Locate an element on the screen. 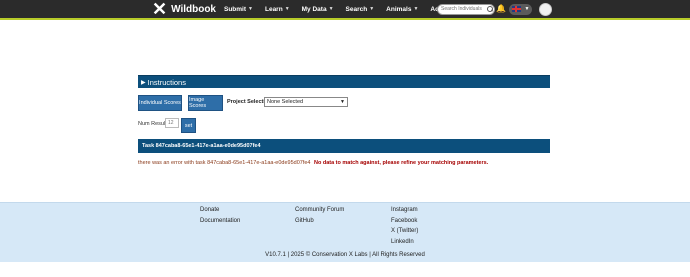  nav-search-box is located at coordinates (466, 9).